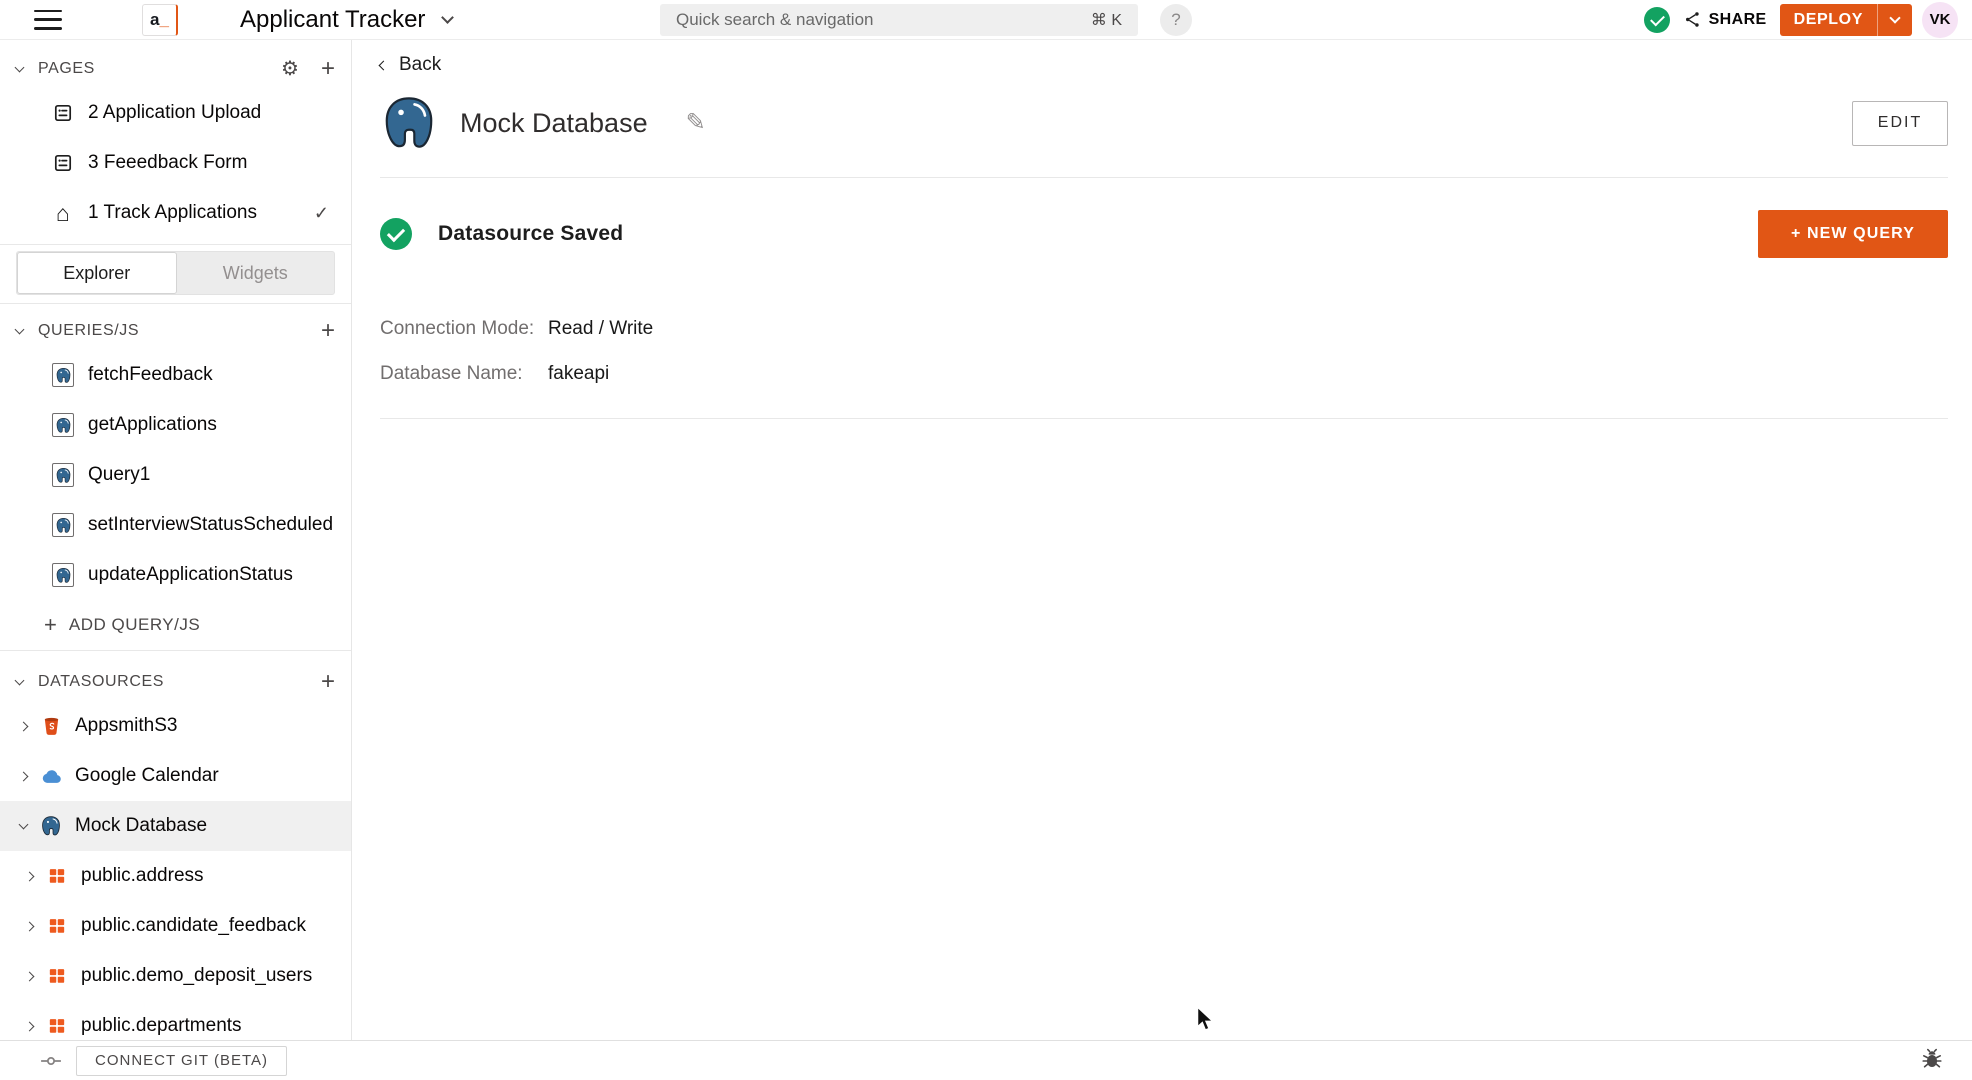 The height and width of the screenshot is (1080, 1972). I want to click on datasource-item-appsmiths3: AppsmithS3, so click(175, 726).